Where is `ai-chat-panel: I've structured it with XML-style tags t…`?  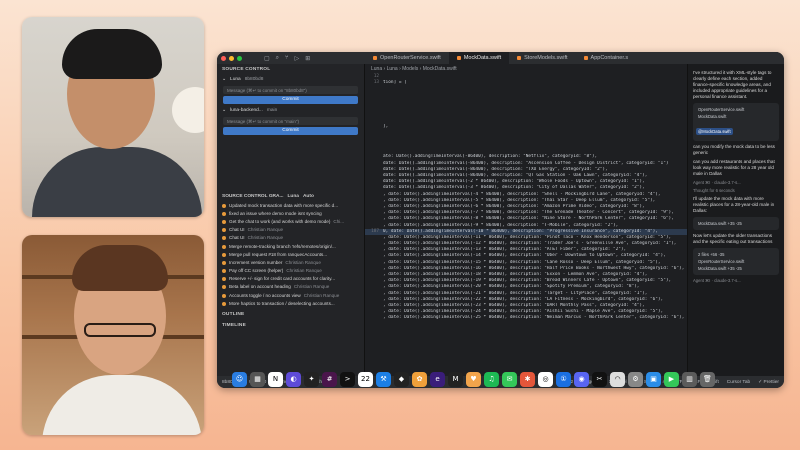 ai-chat-panel: I've structured it with XML-style tags t… is located at coordinates (735, 220).